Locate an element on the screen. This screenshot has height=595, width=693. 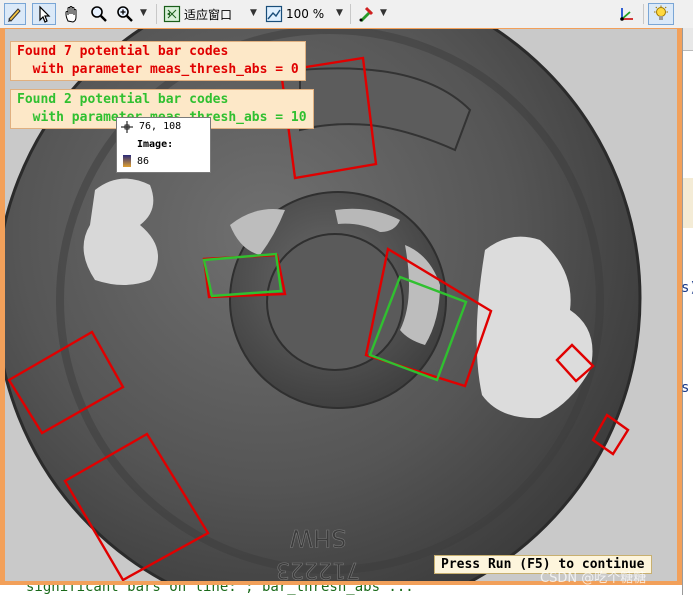
side-code-text-1: s) is located at coordinates (687, 288).